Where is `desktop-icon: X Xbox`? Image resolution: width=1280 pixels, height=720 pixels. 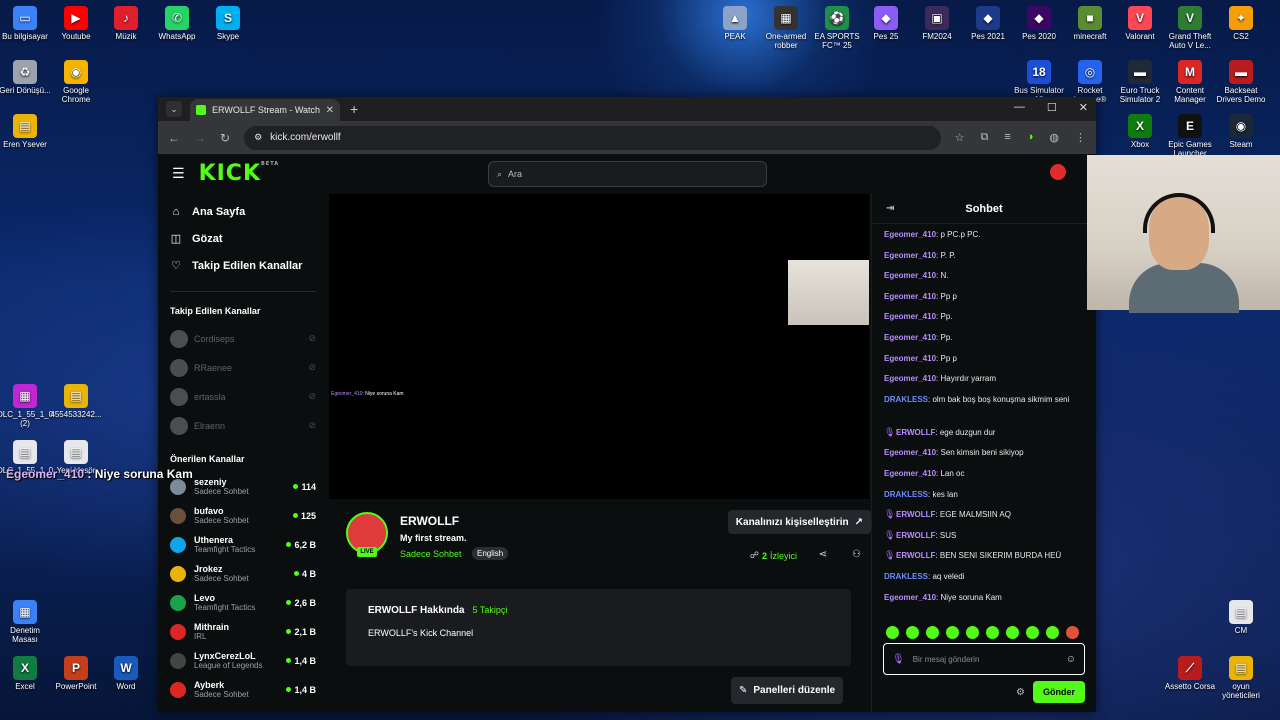
desktop-icon: X Xbox is located at coordinates (1140, 131).